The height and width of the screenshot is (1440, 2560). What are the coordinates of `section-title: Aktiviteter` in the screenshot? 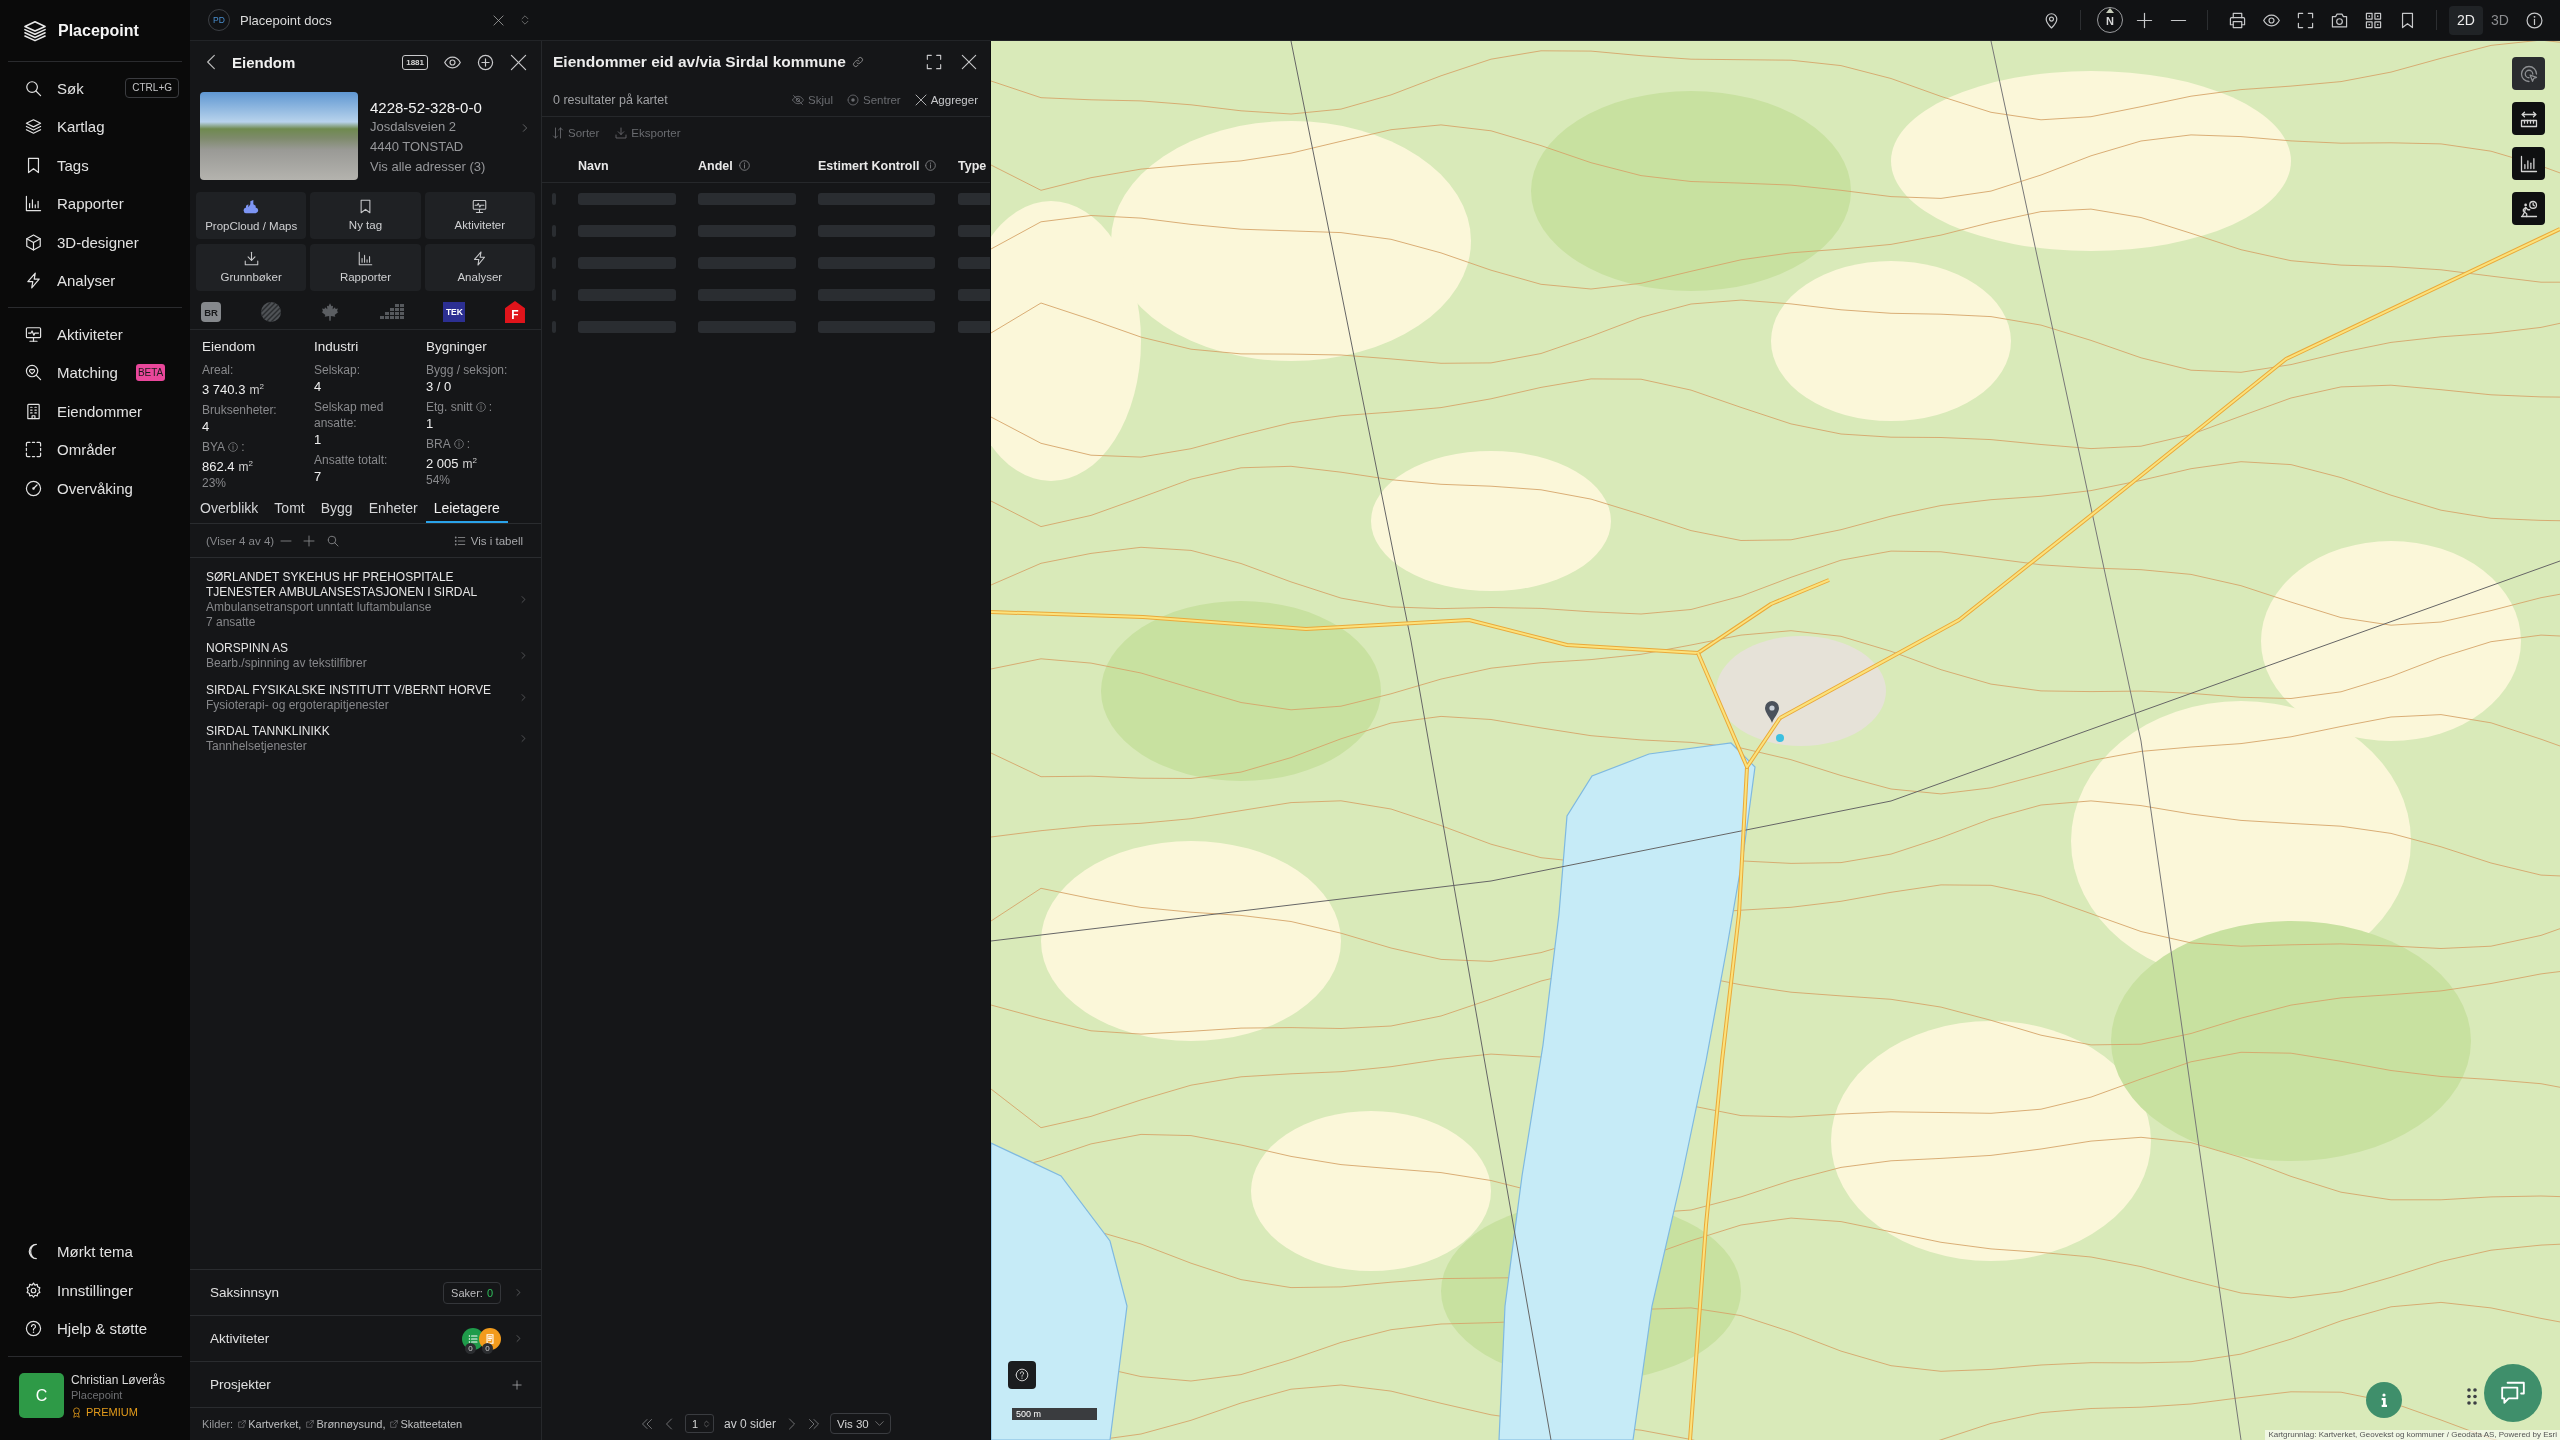 It's located at (240, 1338).